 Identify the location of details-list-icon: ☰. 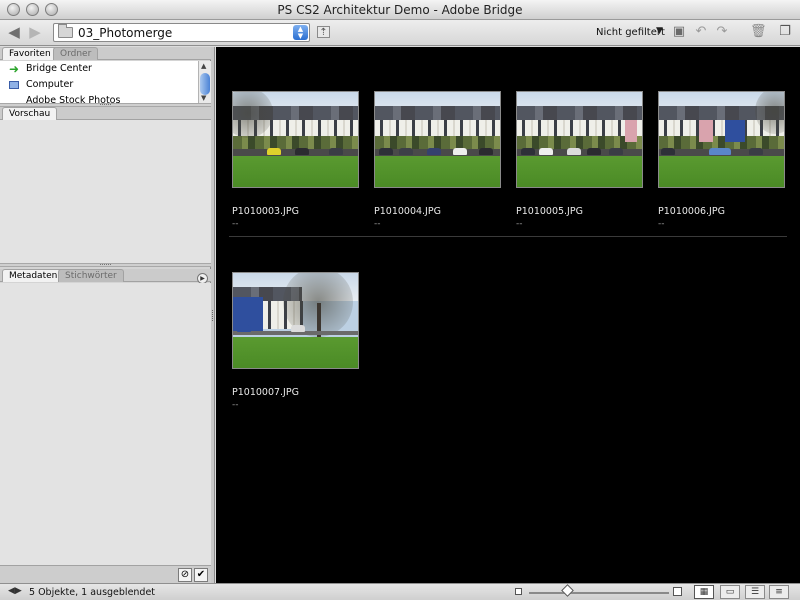
(755, 592).